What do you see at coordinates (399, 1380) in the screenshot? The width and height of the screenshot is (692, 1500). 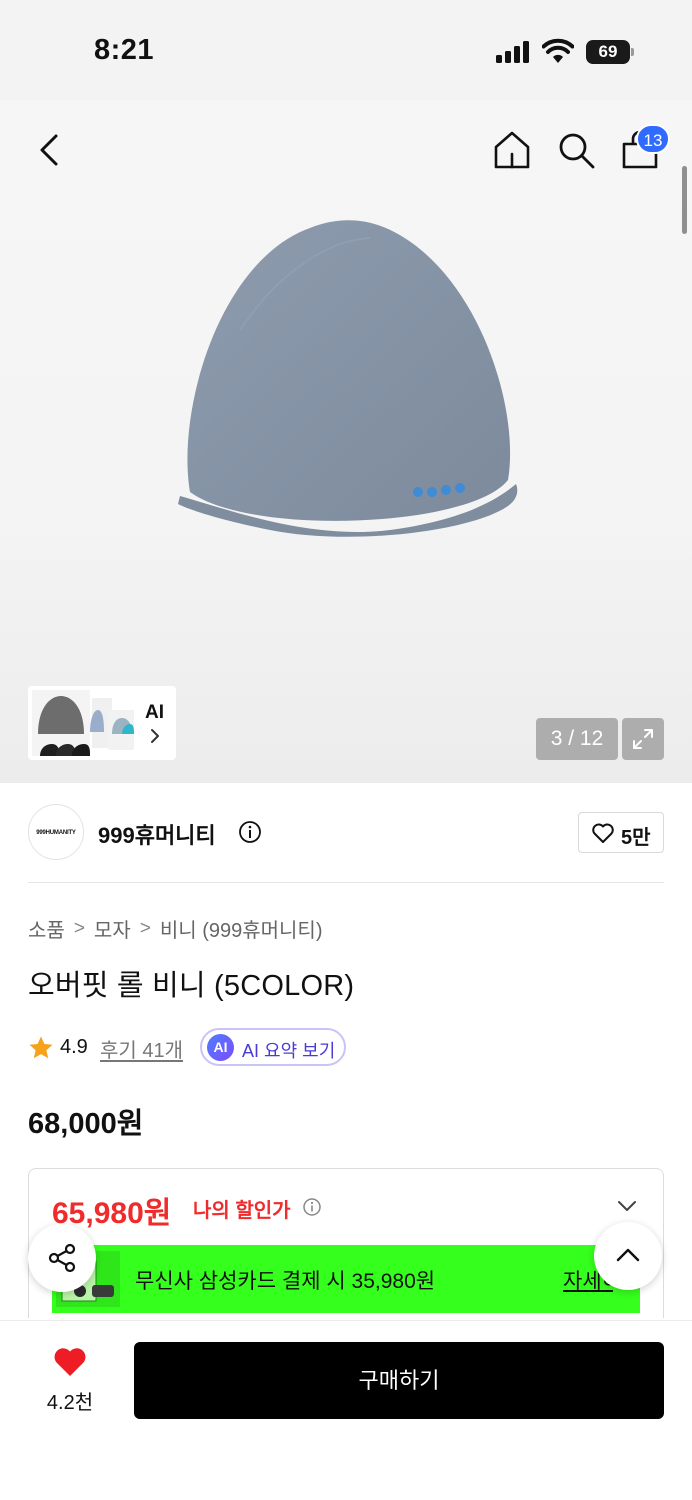 I see `buy-button: 구매하기` at bounding box center [399, 1380].